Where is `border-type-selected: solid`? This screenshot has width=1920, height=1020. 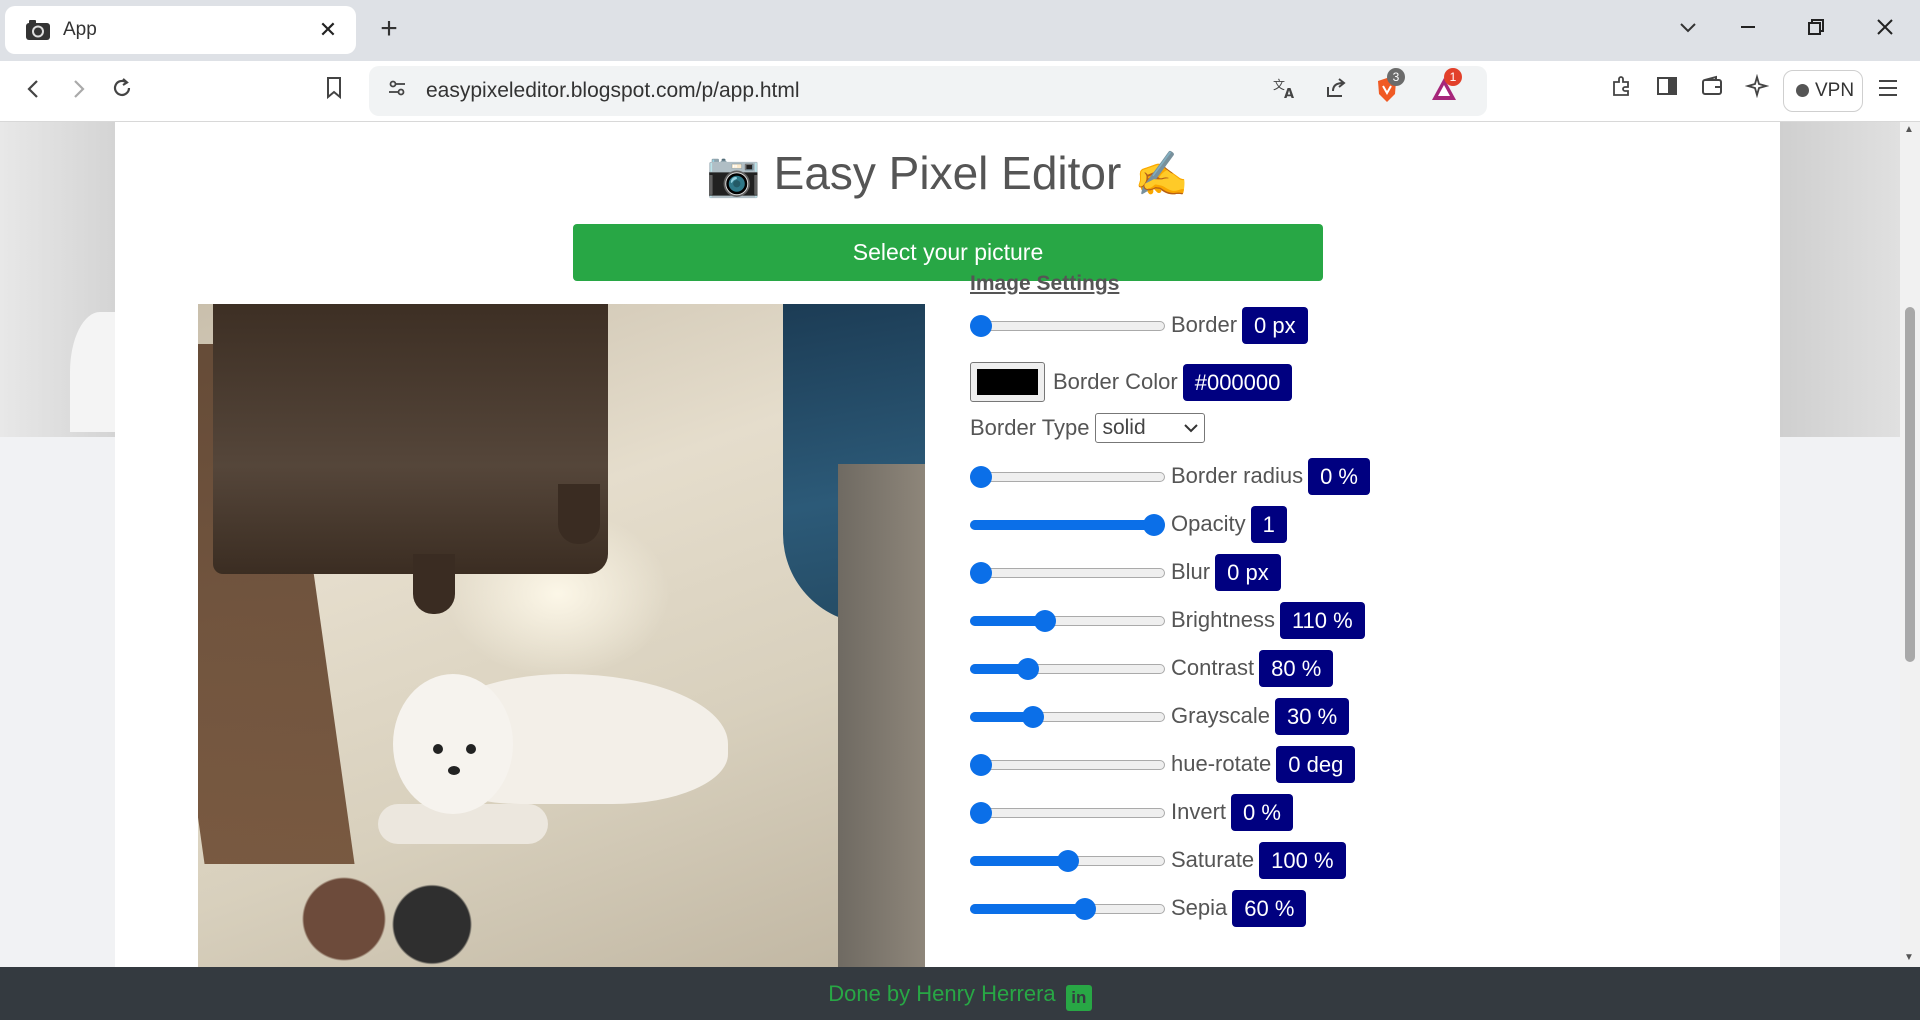 border-type-selected: solid is located at coordinates (1124, 427).